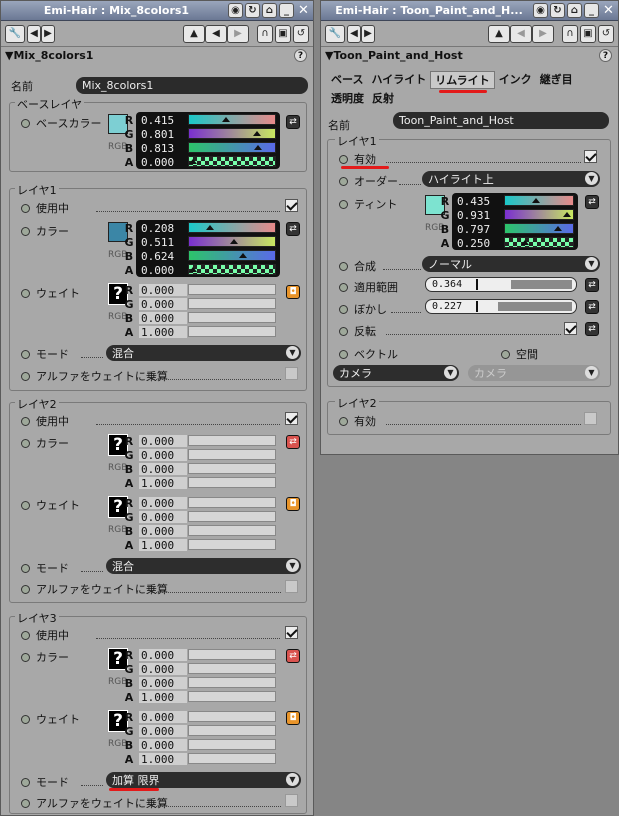 The width and height of the screenshot is (619, 816). Describe the element at coordinates (511, 264) in the screenshot. I see `blend-dropdown: ノーマル ▼` at that location.